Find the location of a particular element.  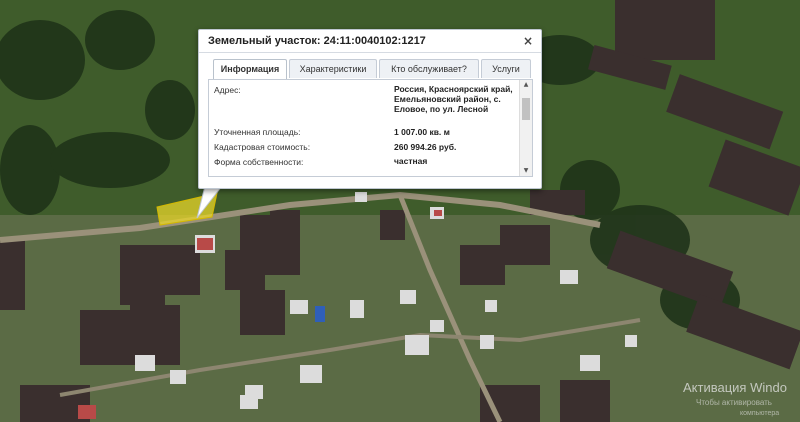

scrollbar-thumb is located at coordinates (526, 109).